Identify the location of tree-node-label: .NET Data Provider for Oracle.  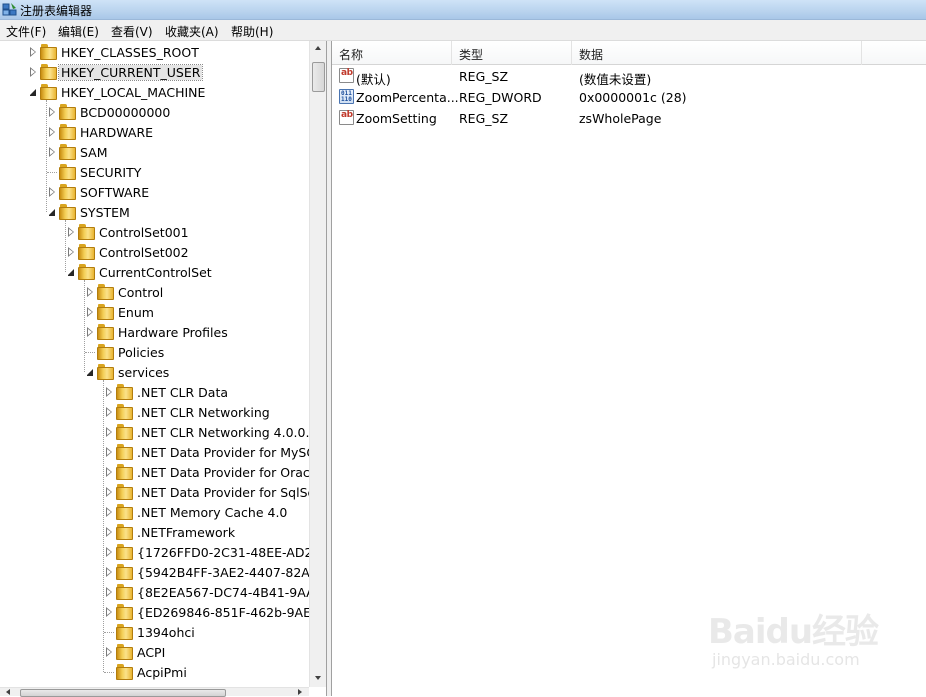
(229, 472).